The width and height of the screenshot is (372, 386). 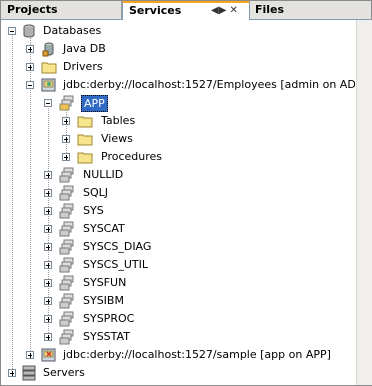 What do you see at coordinates (178, 301) in the screenshot?
I see `tree-node-schema-sysibm: SYSIBM` at bounding box center [178, 301].